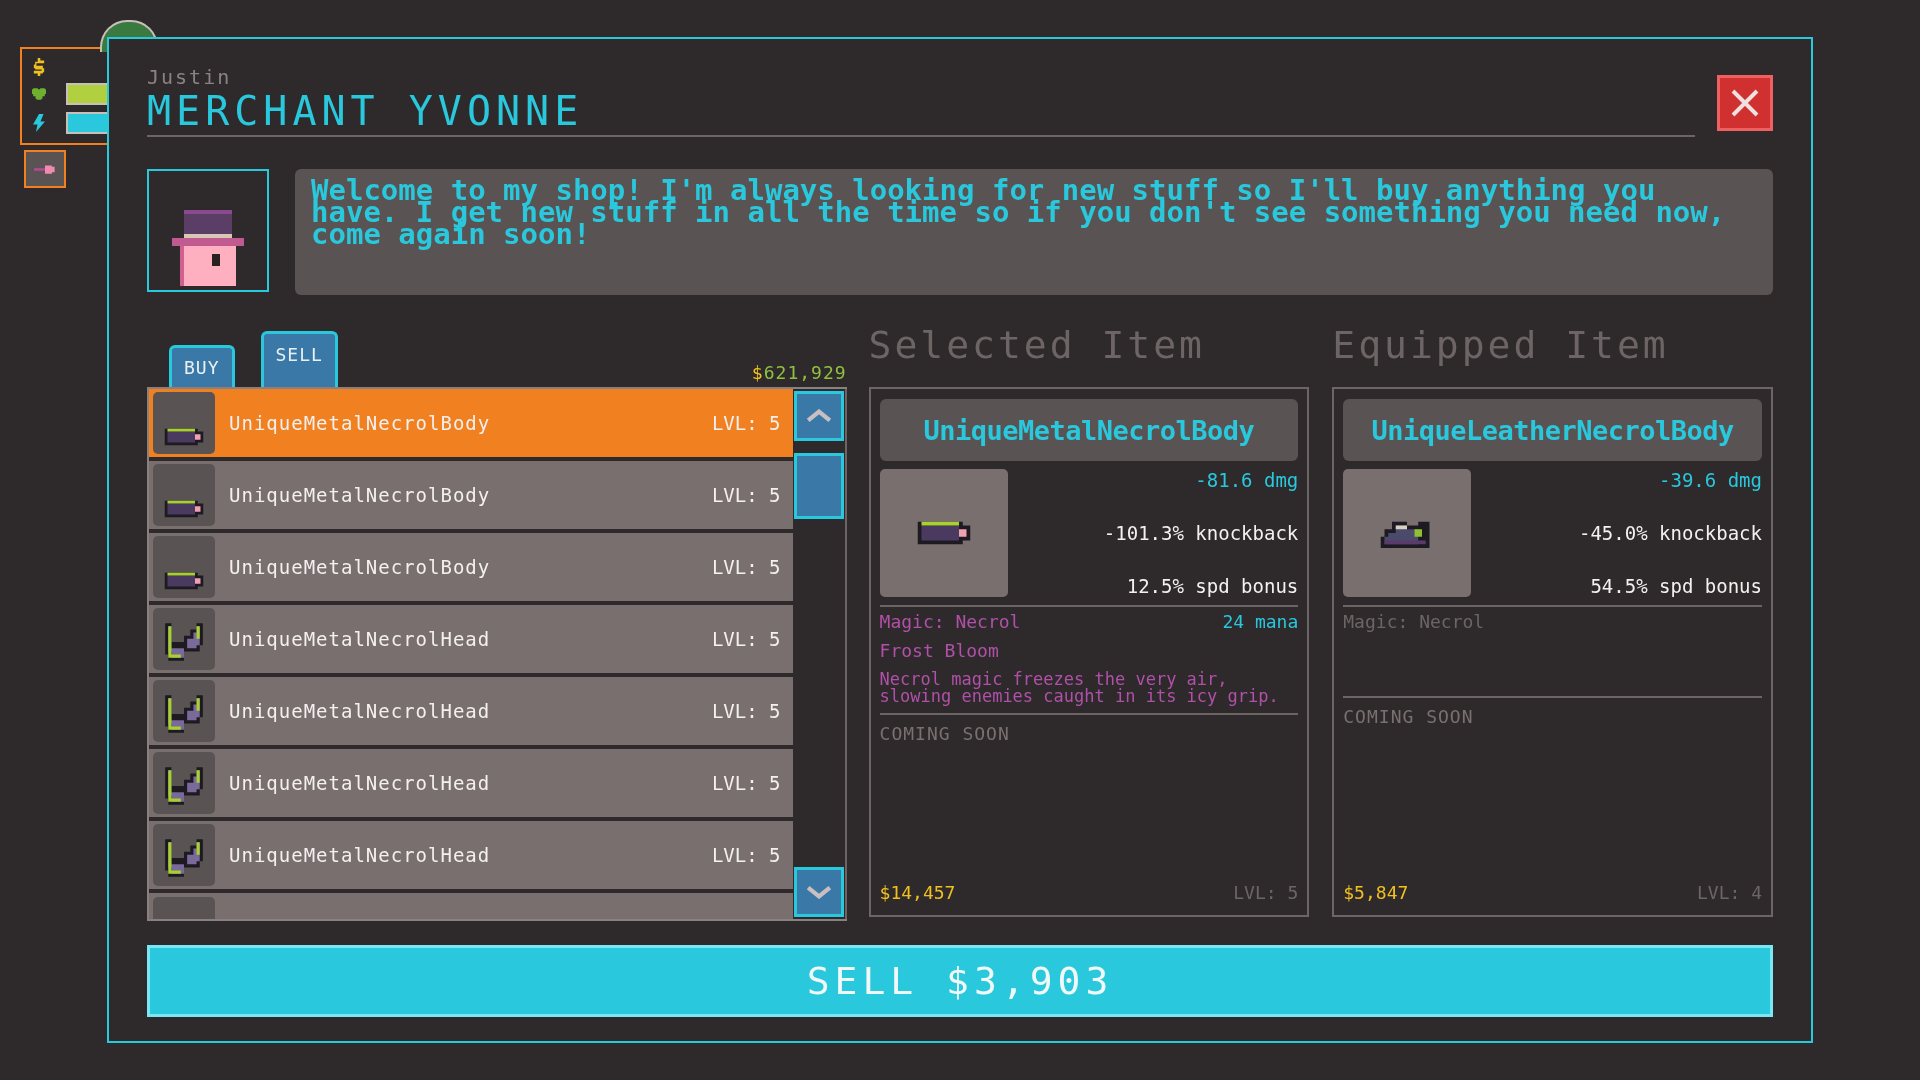 Image resolution: width=1920 pixels, height=1080 pixels. What do you see at coordinates (917, 892) in the screenshot?
I see `item-price: $14,457` at bounding box center [917, 892].